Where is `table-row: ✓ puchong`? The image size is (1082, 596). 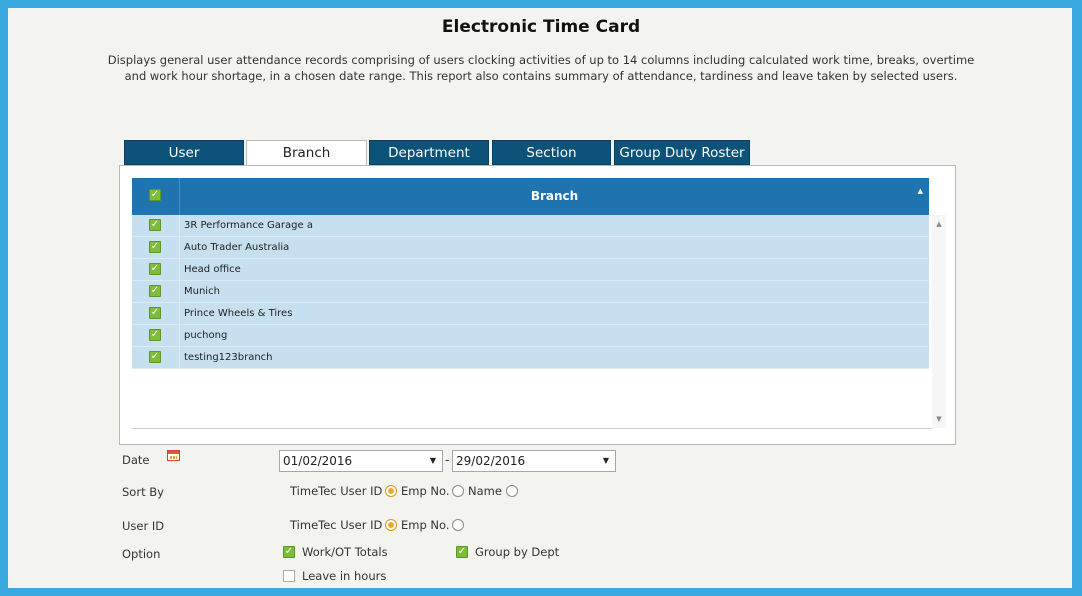
table-row: ✓ puchong is located at coordinates (530, 336).